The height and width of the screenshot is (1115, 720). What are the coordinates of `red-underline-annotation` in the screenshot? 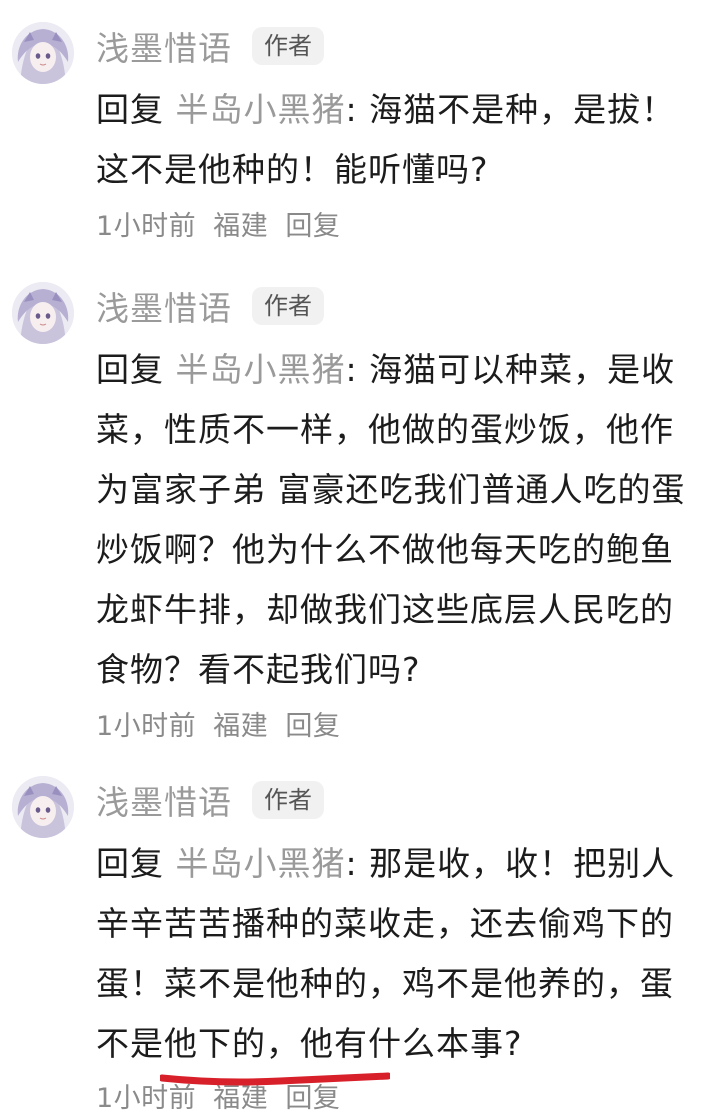 It's located at (275, 1079).